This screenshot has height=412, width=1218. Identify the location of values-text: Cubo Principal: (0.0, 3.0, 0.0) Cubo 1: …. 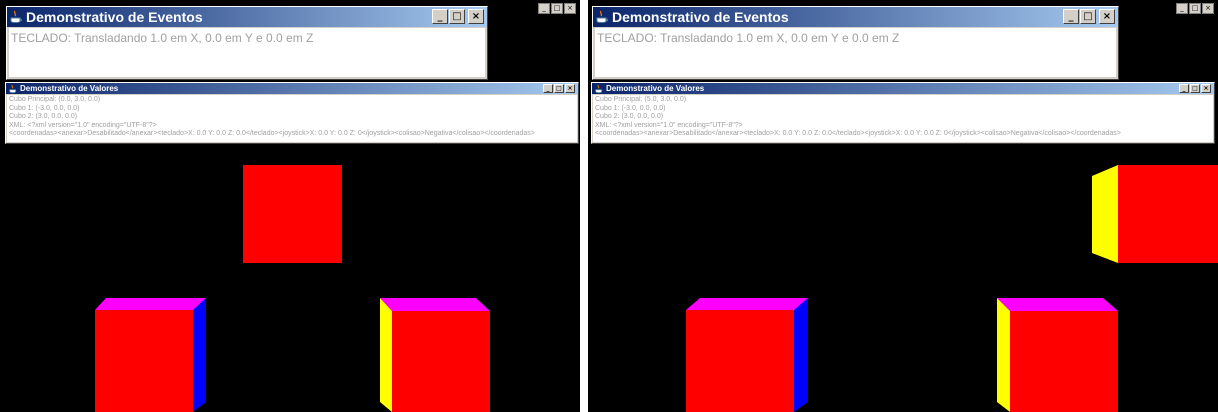
(292, 118).